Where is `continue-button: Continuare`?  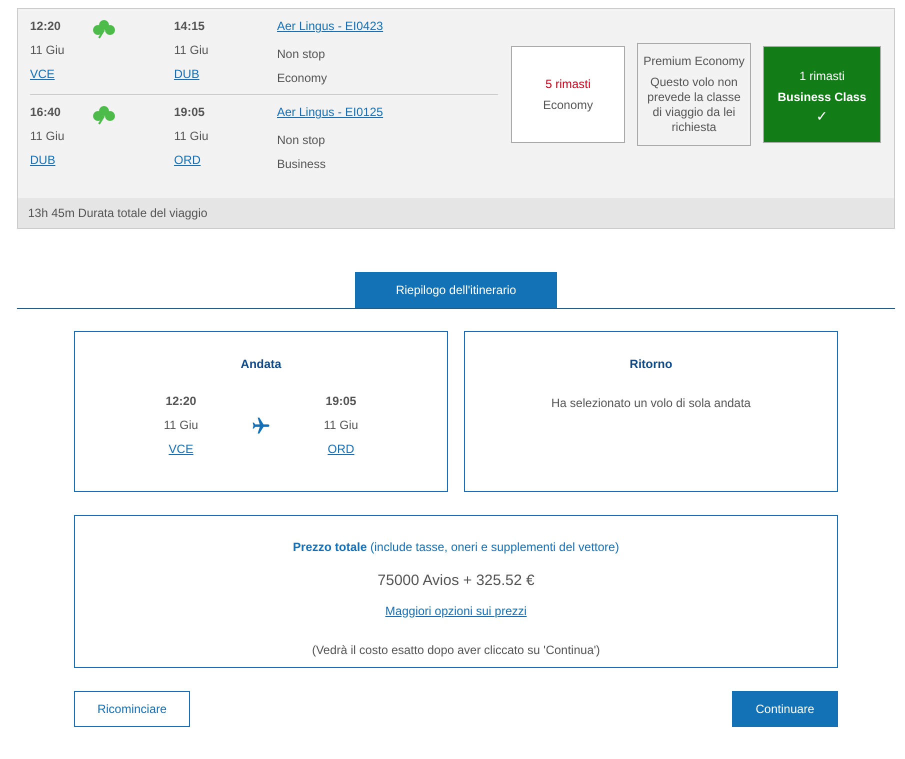 continue-button: Continuare is located at coordinates (785, 709).